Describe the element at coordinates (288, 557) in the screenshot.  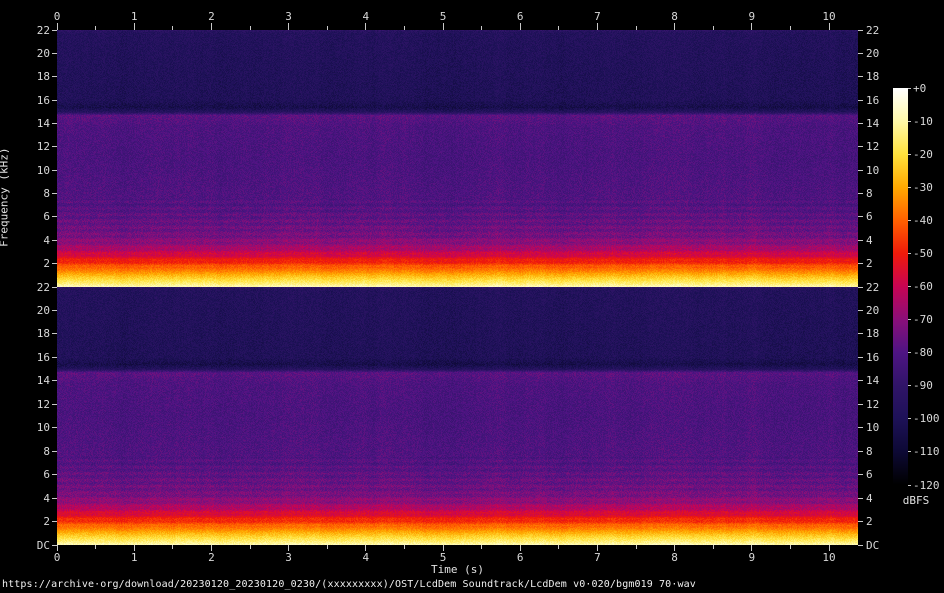
I see `time-tick-label-bottom: 3` at that location.